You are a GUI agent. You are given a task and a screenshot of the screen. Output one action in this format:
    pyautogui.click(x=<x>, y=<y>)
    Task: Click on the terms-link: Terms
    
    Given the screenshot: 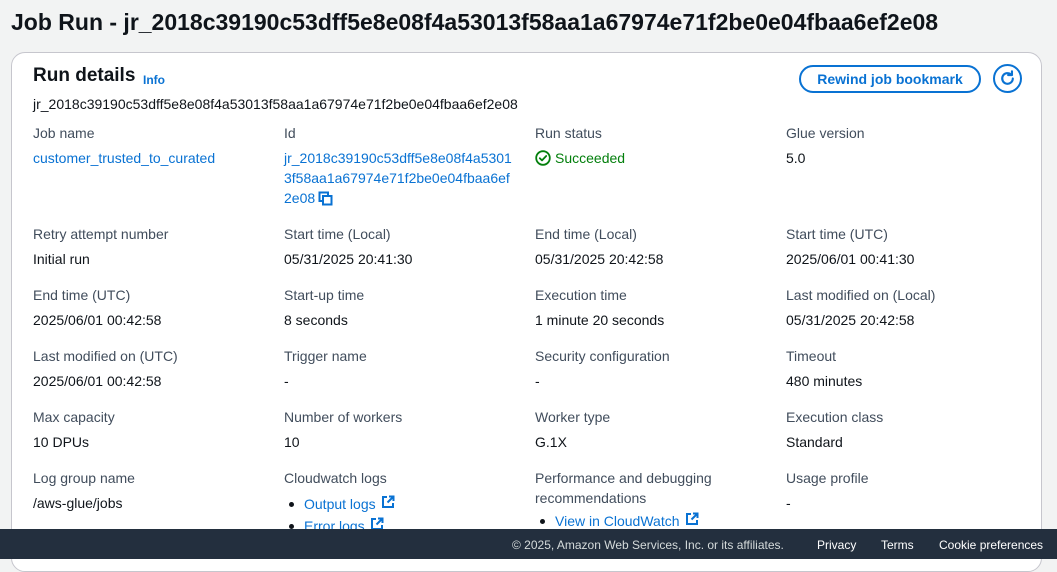 What is the action you would take?
    pyautogui.click(x=897, y=545)
    